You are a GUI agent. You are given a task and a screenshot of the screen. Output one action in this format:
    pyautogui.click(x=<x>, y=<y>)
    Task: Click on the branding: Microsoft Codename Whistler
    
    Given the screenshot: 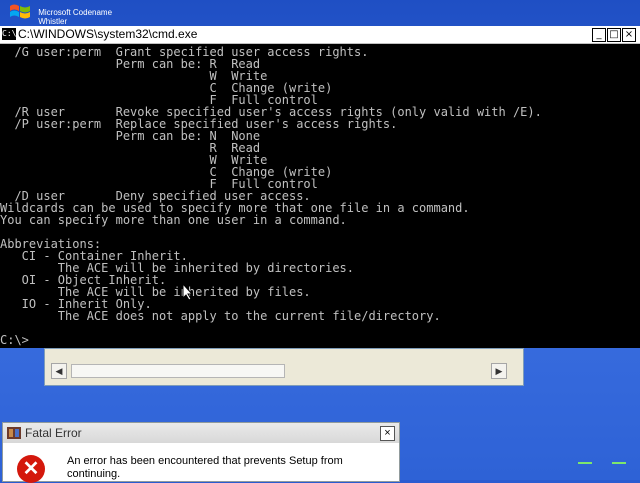 What is the action you would take?
    pyautogui.click(x=60, y=14)
    